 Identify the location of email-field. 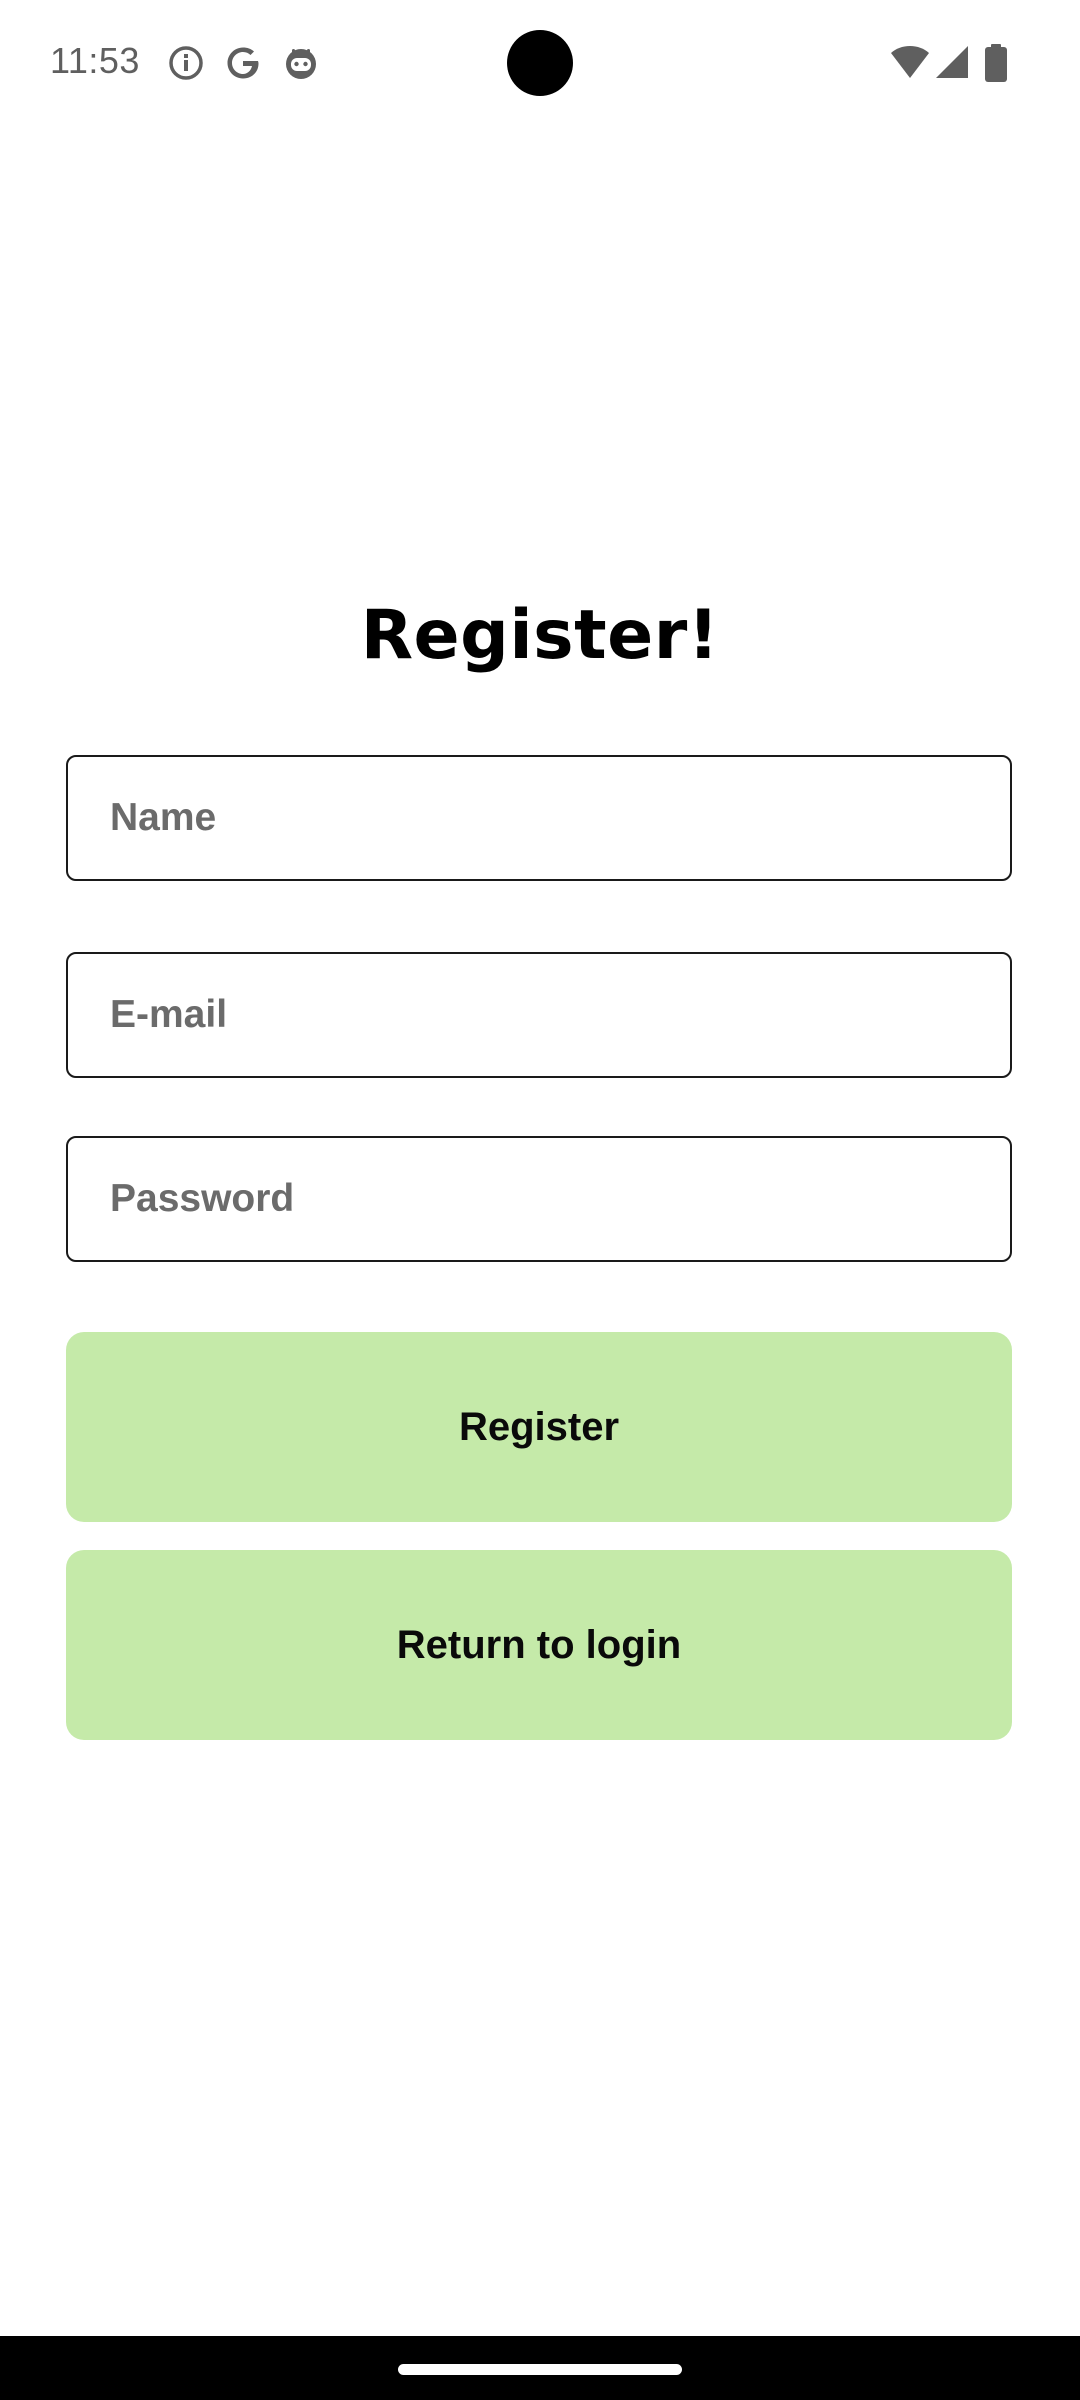
(539, 1015).